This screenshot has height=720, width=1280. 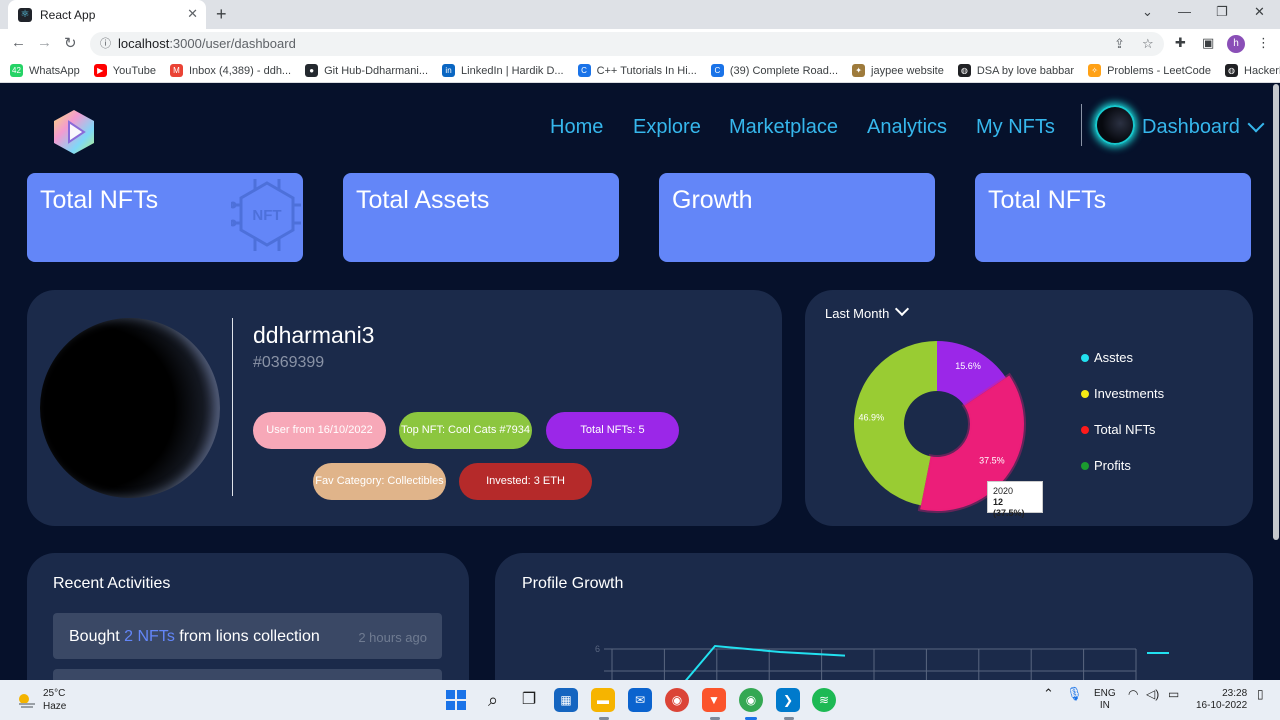 What do you see at coordinates (1259, 12) in the screenshot?
I see `close-window-button: ✕` at bounding box center [1259, 12].